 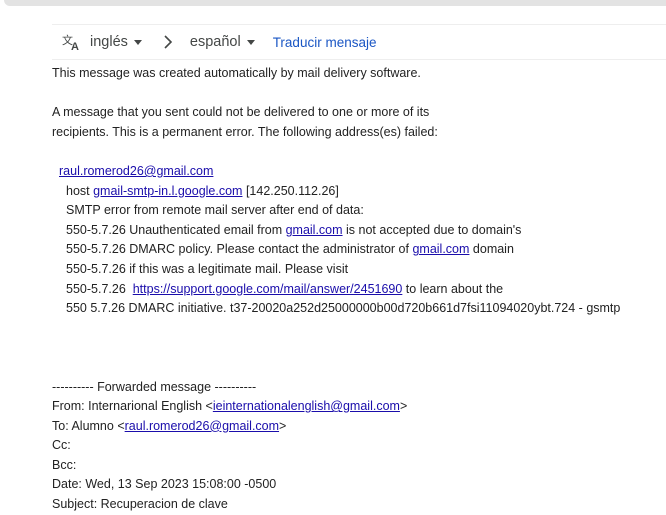 What do you see at coordinates (283, 425) in the screenshot?
I see `to-close: >` at bounding box center [283, 425].